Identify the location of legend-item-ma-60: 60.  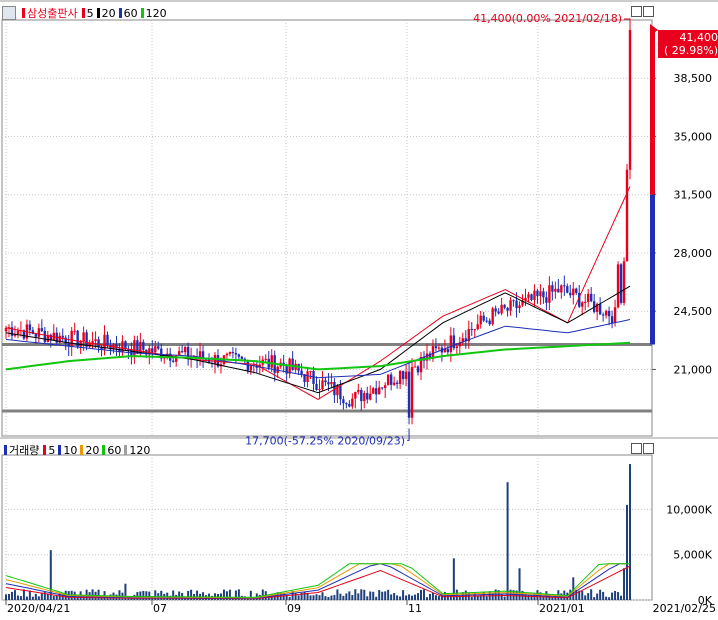
(128, 13).